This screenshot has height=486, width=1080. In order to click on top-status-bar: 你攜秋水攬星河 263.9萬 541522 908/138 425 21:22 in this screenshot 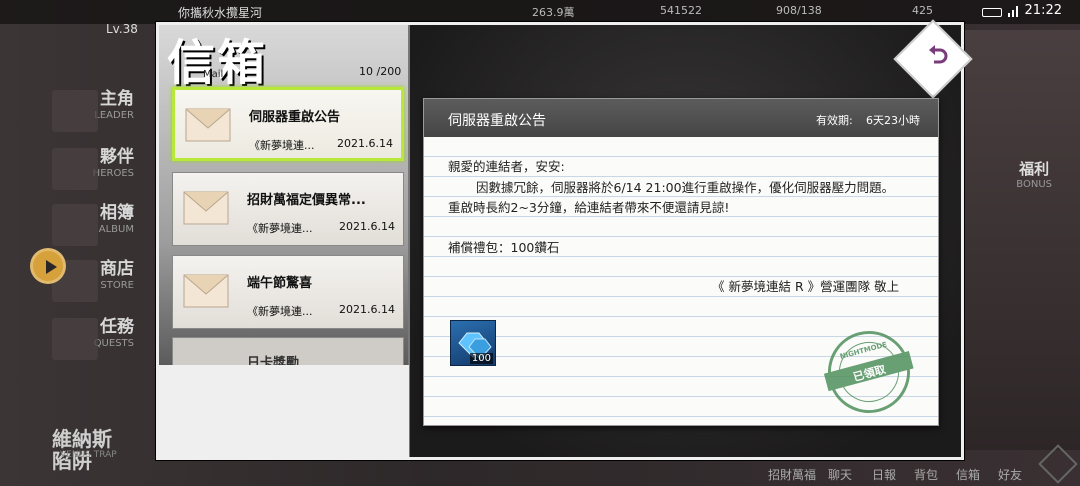, I will do `click(540, 12)`.